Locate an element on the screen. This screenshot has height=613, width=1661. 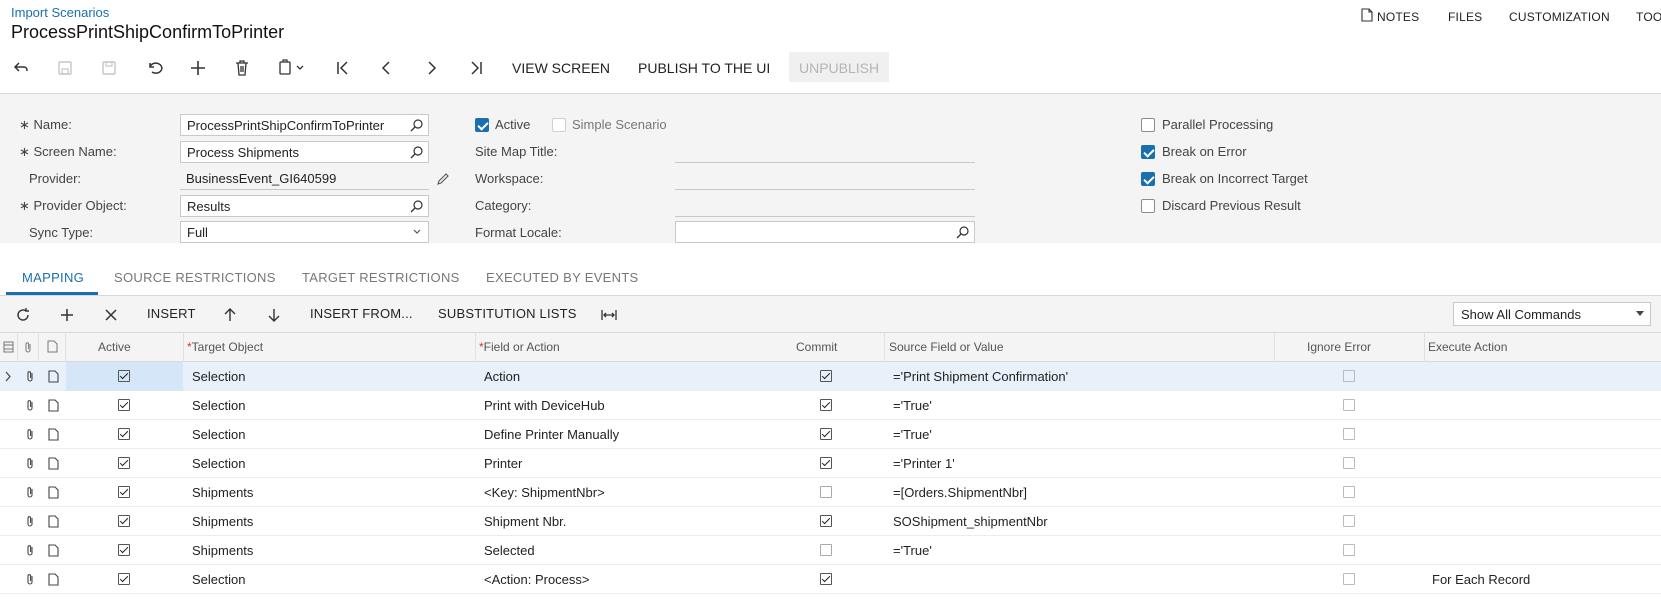
break-on-error-checkbox is located at coordinates (1148, 152).